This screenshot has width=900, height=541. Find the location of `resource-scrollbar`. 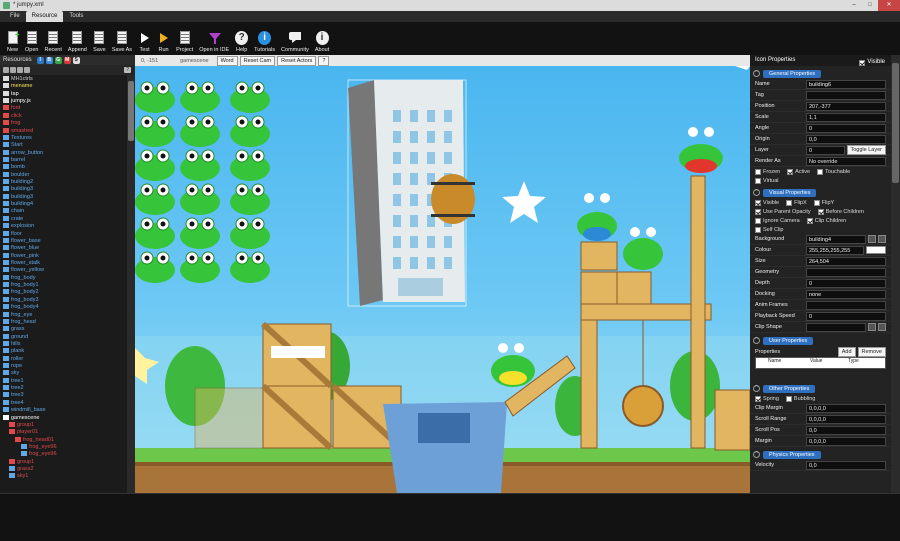

resource-scrollbar is located at coordinates (131, 284).